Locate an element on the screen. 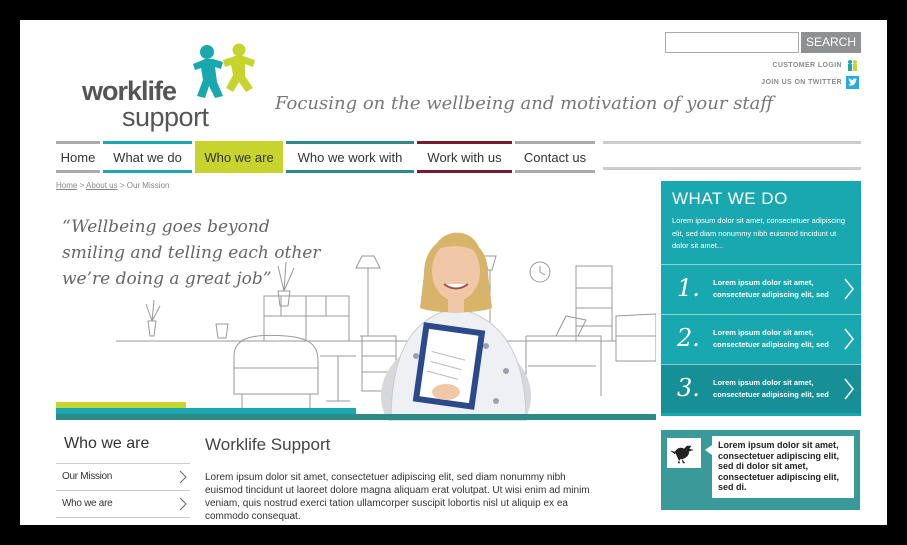  item-number: 1. is located at coordinates (688, 288).